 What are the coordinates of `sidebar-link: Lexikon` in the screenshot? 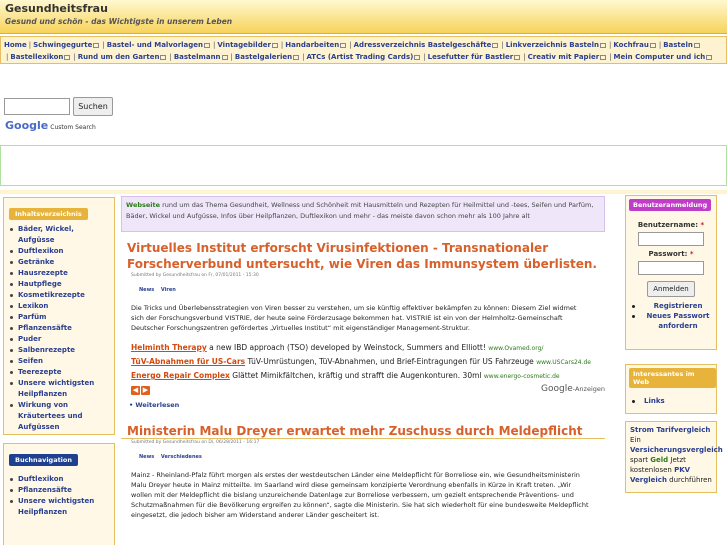 It's located at (60, 306).